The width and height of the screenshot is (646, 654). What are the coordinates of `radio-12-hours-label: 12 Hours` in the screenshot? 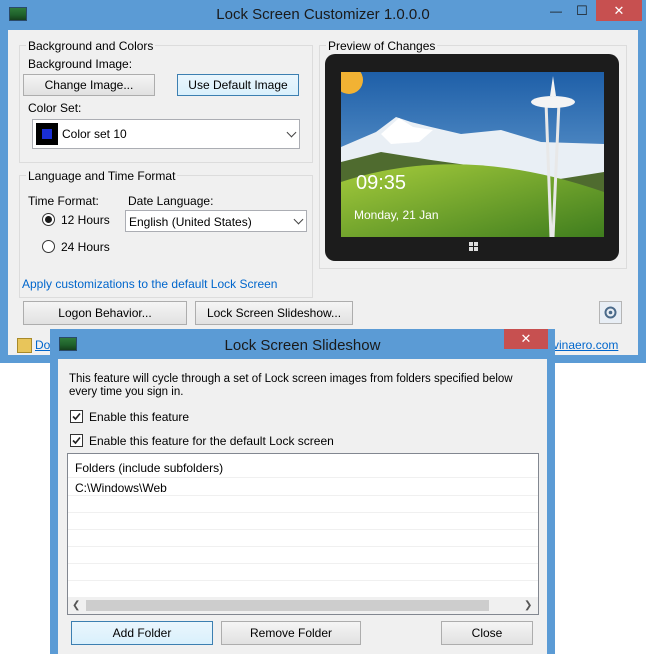 It's located at (85, 220).